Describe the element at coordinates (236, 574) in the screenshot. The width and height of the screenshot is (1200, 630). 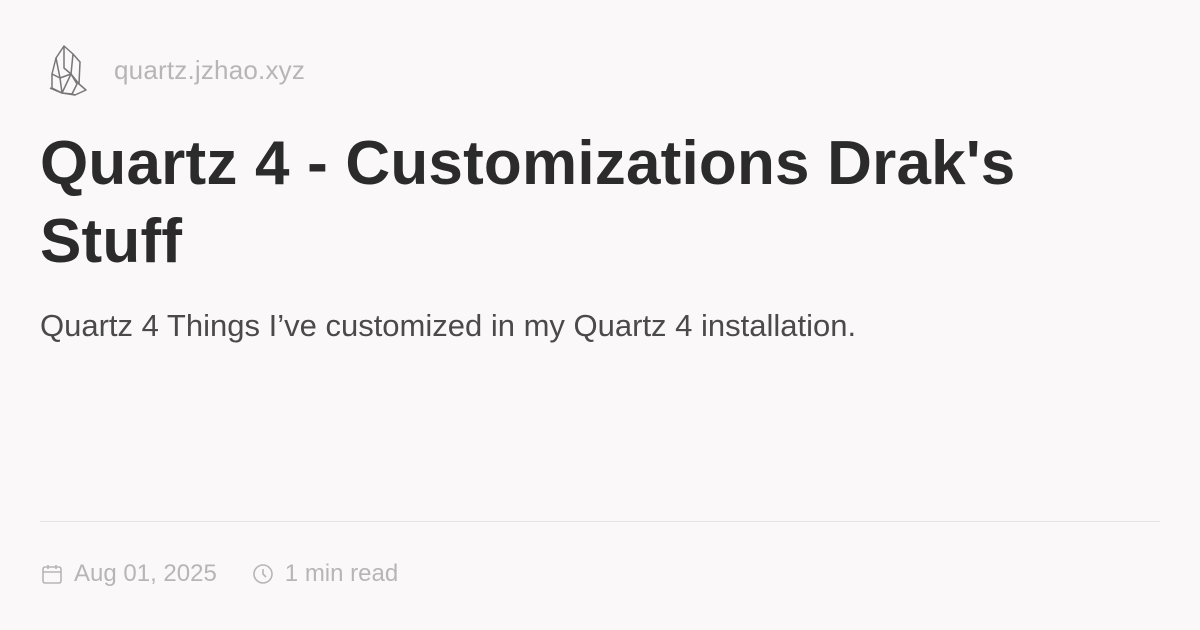
I see `article-meta: Aug 01, 2025 1 min read` at that location.